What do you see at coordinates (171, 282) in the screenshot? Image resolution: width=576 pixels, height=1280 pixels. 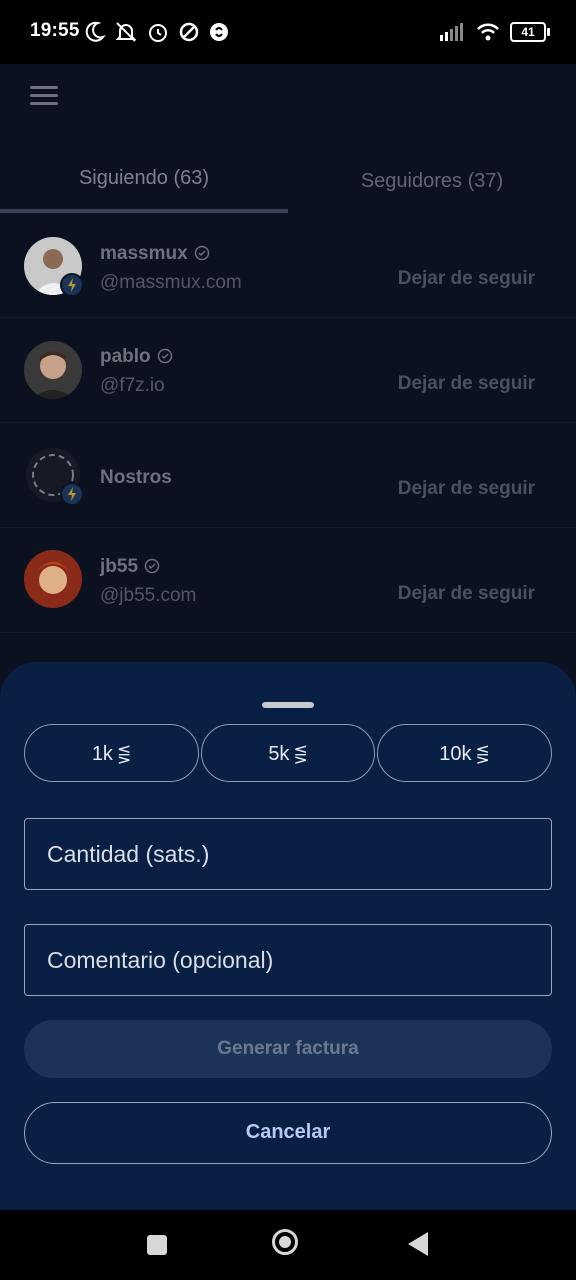 I see `user-handle: @massmux.com` at bounding box center [171, 282].